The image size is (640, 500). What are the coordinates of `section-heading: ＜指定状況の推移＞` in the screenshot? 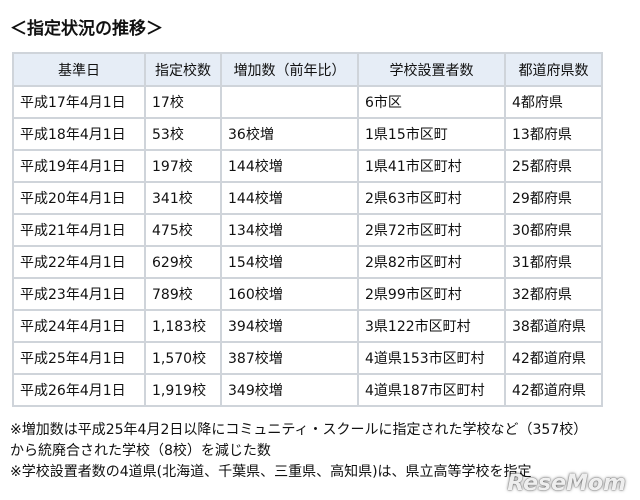 It's located at (86, 29).